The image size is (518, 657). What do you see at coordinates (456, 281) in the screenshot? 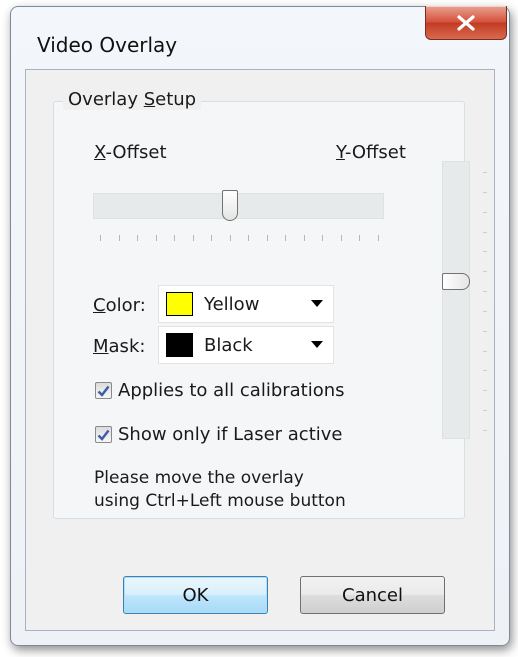
I see `y-offset-slider-thumb` at bounding box center [456, 281].